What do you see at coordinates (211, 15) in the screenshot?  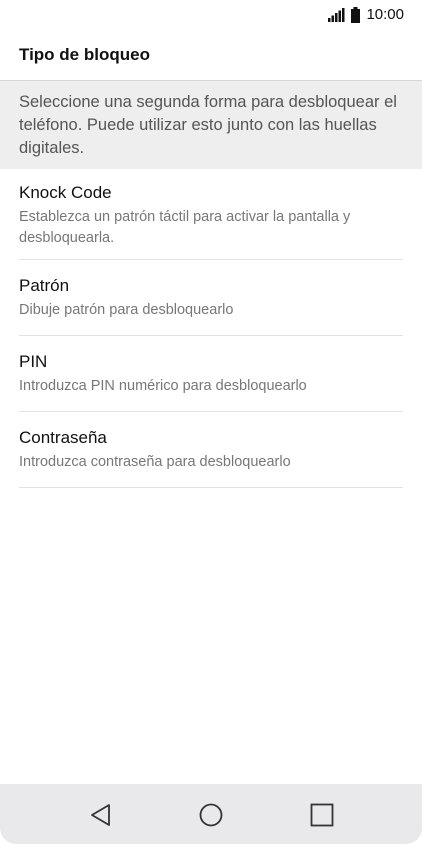 I see `status-bar: 10:00` at bounding box center [211, 15].